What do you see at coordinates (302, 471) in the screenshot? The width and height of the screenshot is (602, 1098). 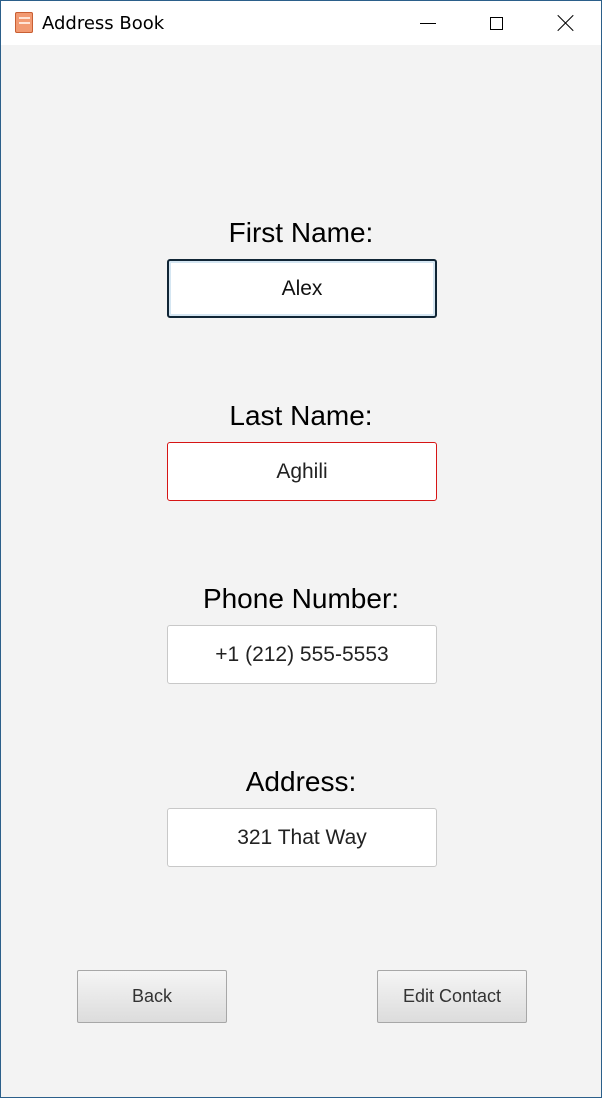 I see `last-name-input` at bounding box center [302, 471].